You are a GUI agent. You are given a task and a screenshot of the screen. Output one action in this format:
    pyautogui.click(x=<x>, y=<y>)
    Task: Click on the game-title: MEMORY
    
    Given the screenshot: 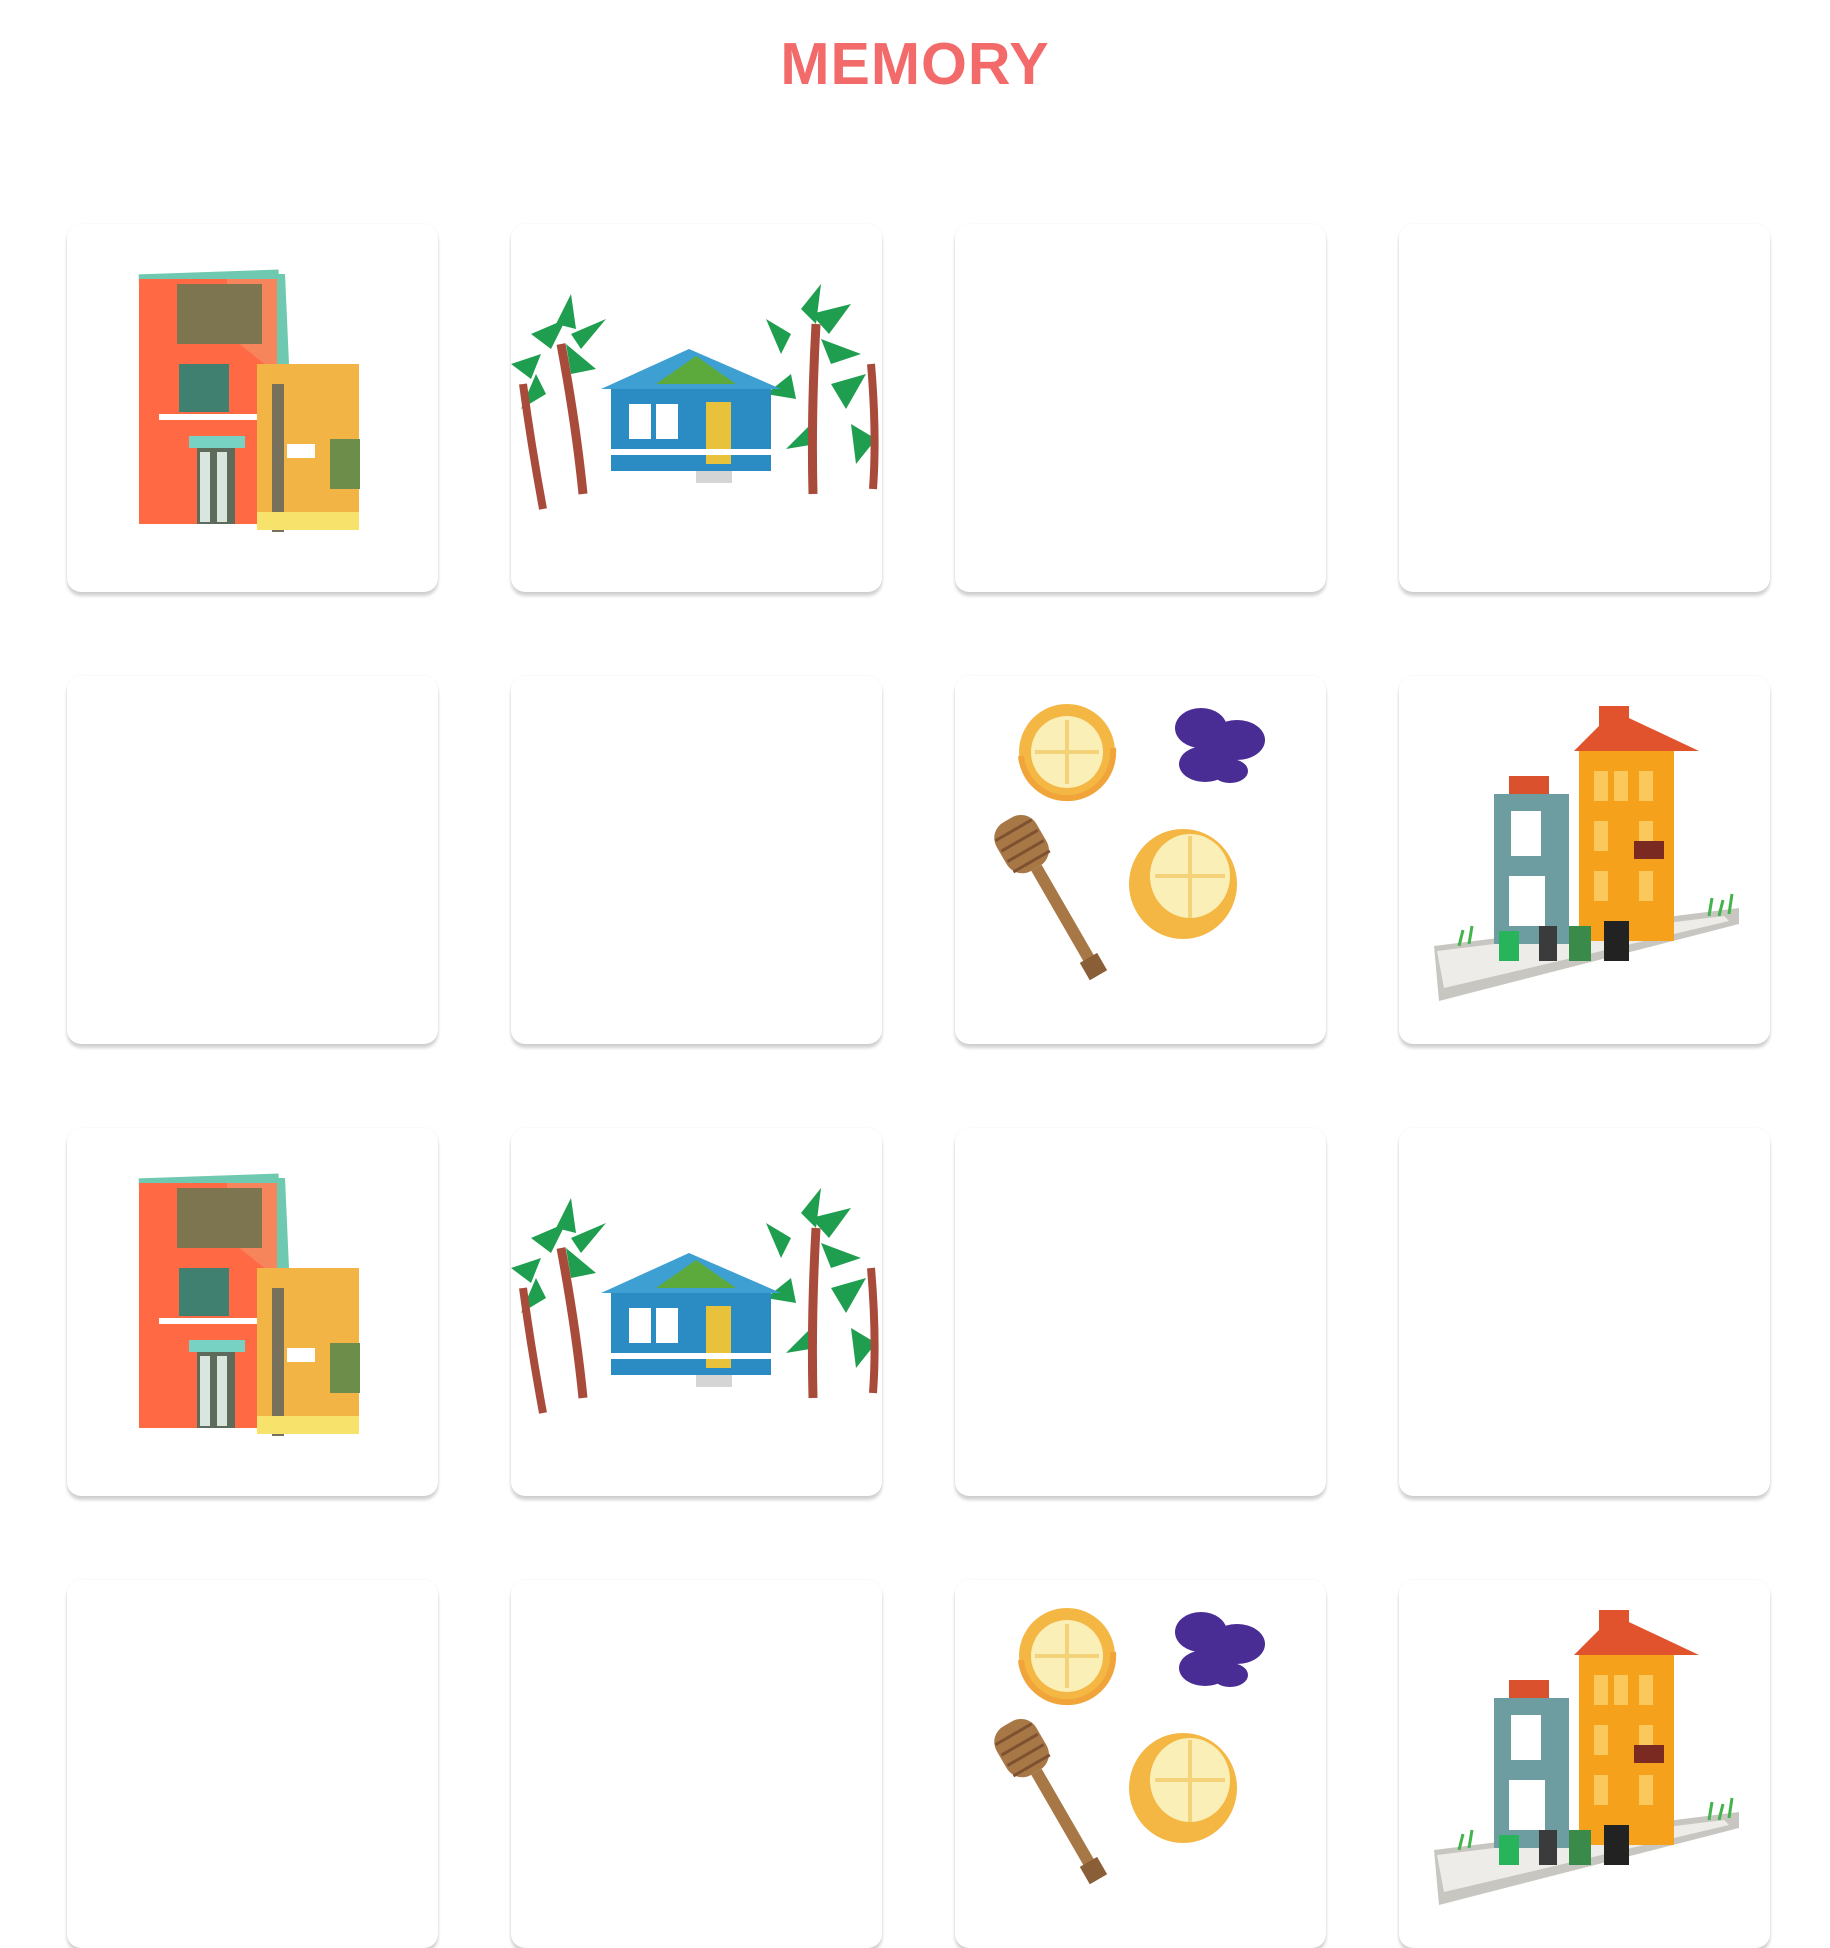 What is the action you would take?
    pyautogui.click(x=915, y=64)
    